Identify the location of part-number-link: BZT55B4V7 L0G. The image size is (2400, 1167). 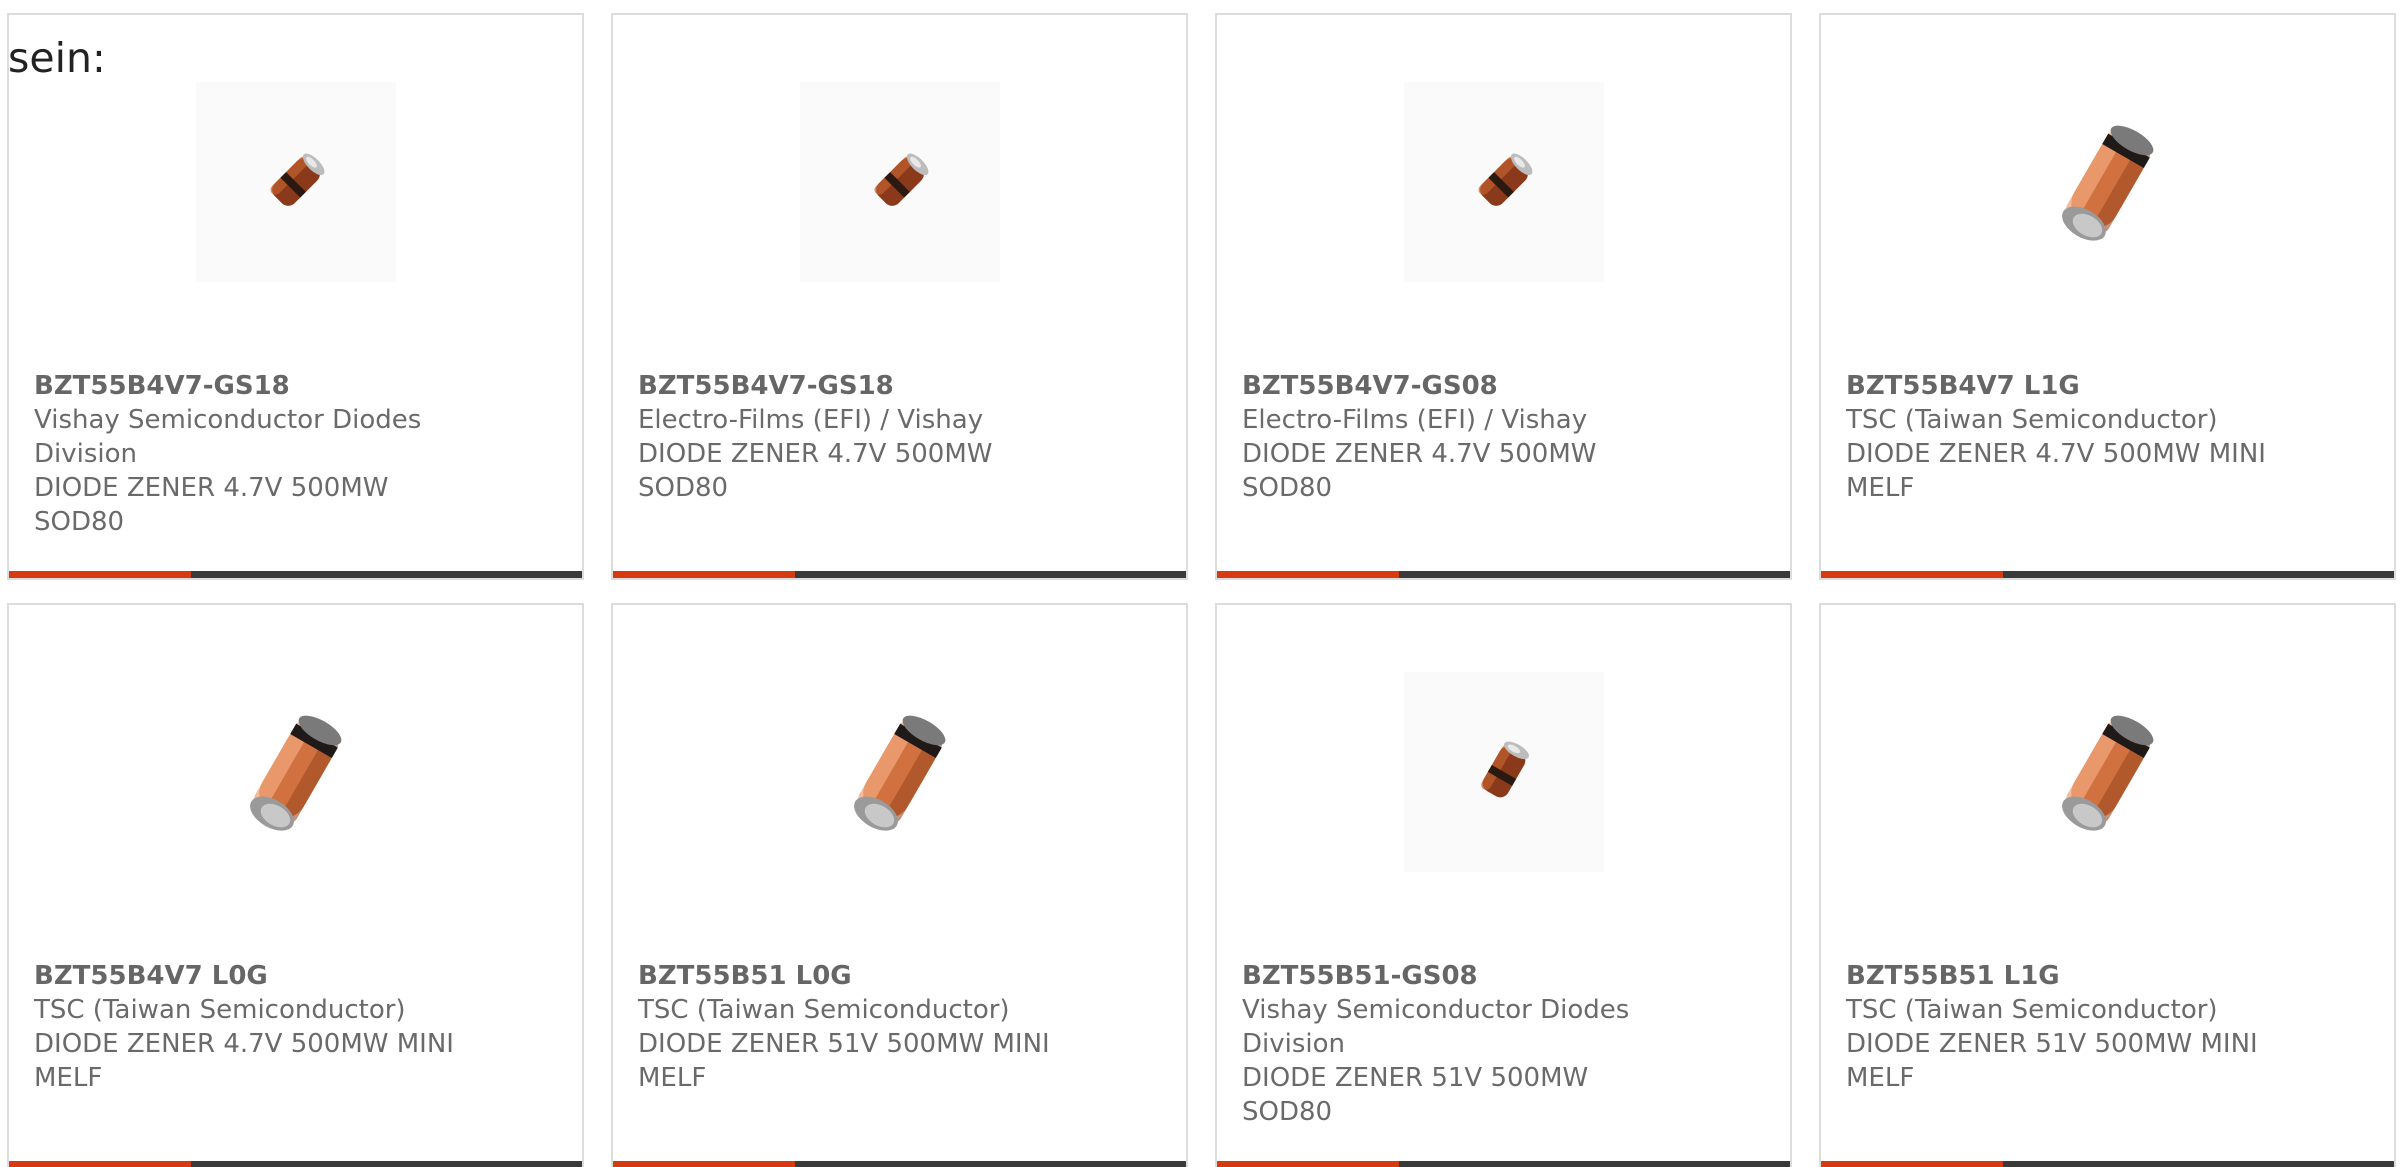
(294, 976).